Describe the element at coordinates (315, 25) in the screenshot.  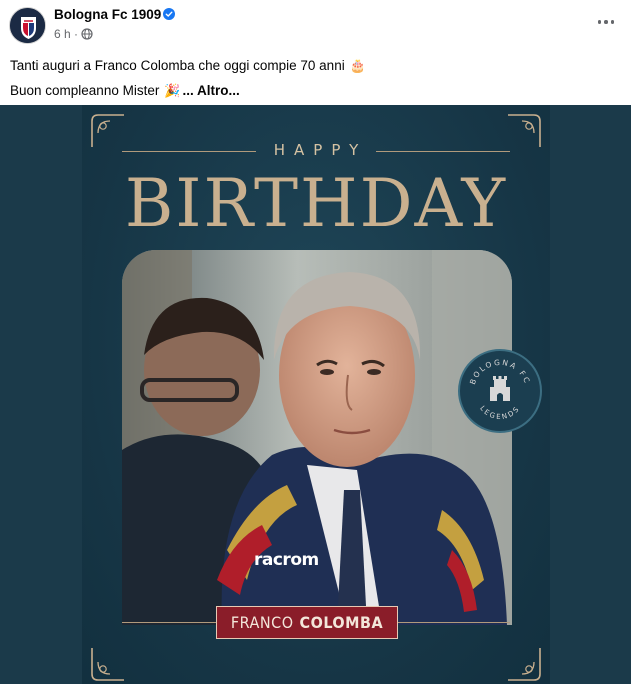
I see `post-header: Bologna Fc 1909 6 h ·` at that location.